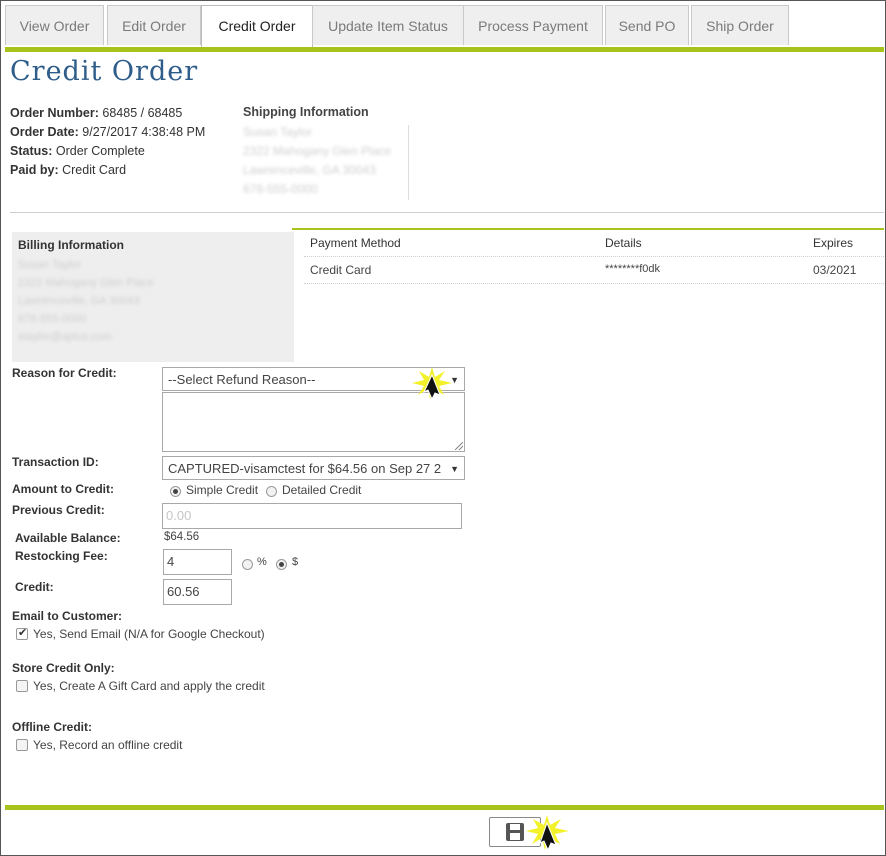 Image resolution: width=886 pixels, height=856 pixels. Describe the element at coordinates (182, 537) in the screenshot. I see `available-balance-value: $64.56` at that location.